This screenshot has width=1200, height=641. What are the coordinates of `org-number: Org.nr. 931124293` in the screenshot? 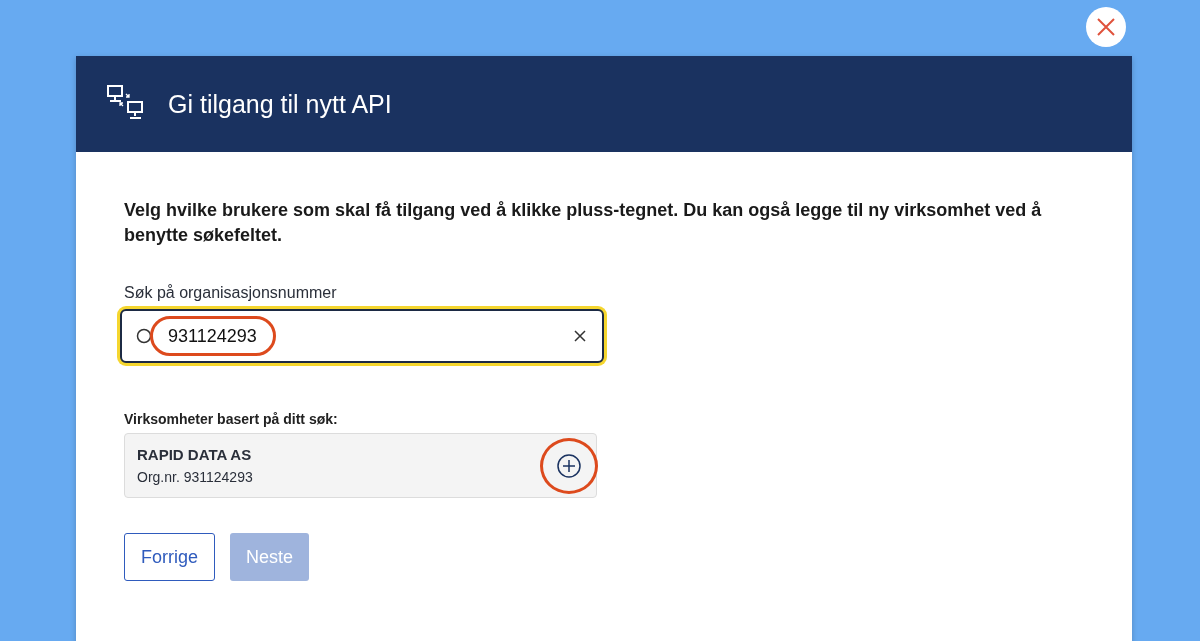 It's located at (195, 477).